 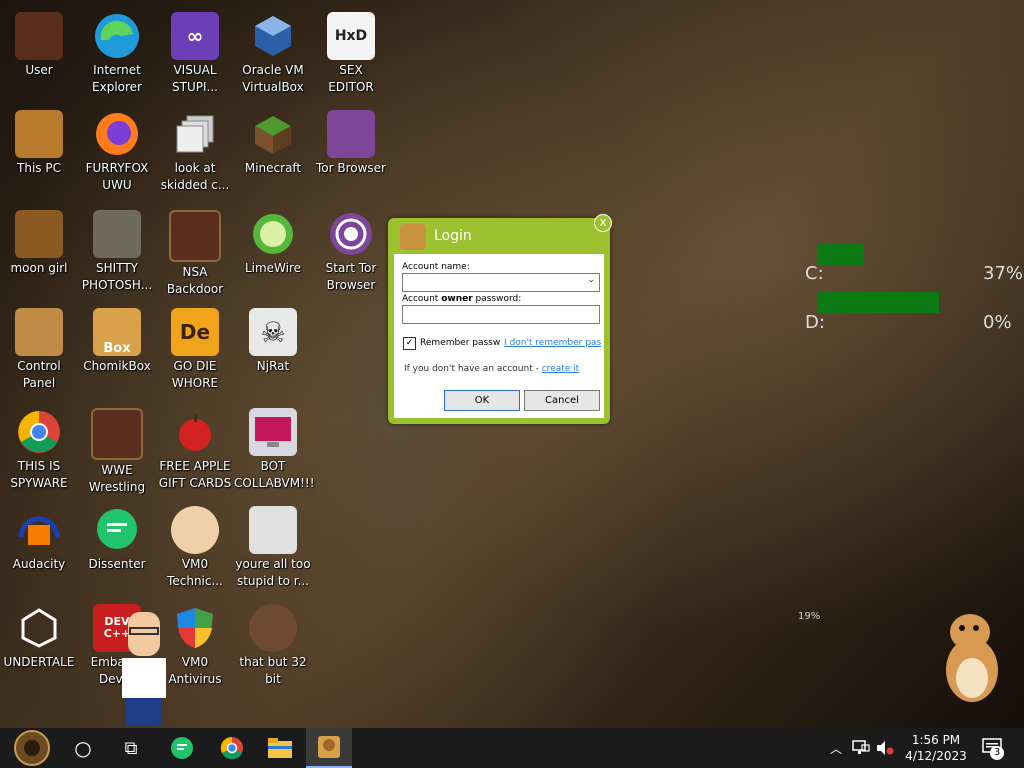 What do you see at coordinates (39, 234) in the screenshot?
I see `book-icon` at bounding box center [39, 234].